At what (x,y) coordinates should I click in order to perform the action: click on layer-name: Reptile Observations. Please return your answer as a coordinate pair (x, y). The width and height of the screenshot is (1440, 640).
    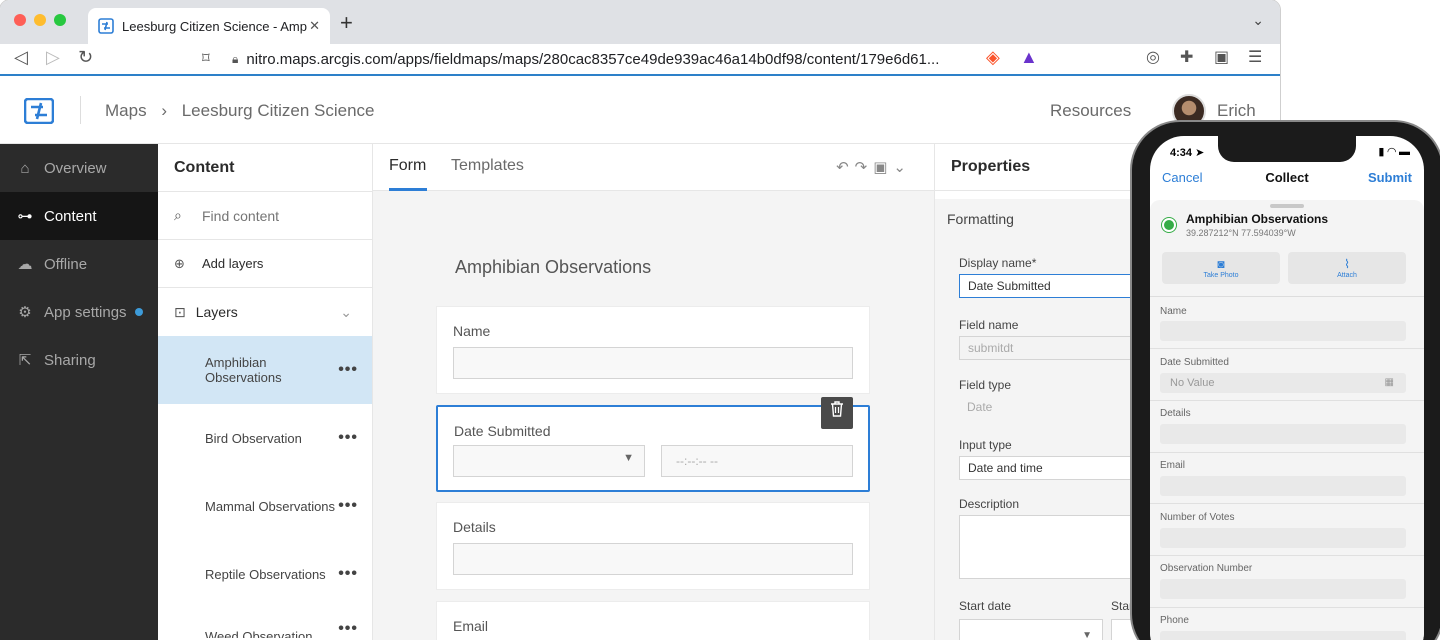
    Looking at the image, I should click on (265, 574).